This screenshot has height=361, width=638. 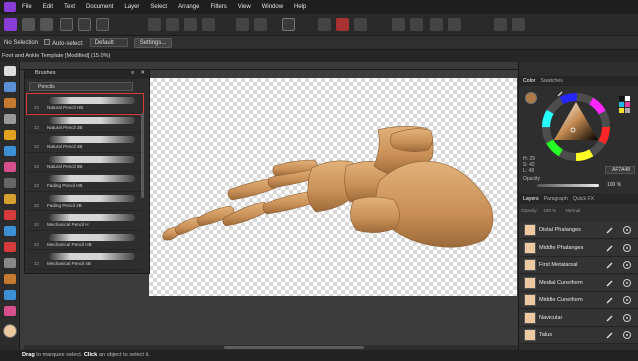 I want to click on lock-icon, so click(x=416, y=24).